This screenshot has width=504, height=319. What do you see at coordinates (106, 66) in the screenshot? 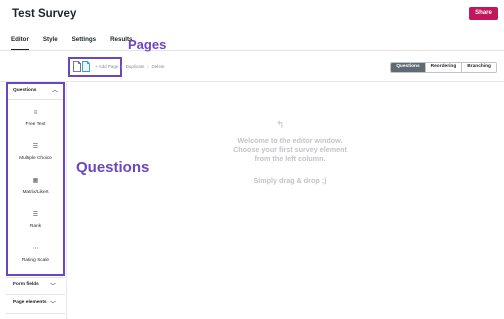
I see `add-page-link: + Add Page` at bounding box center [106, 66].